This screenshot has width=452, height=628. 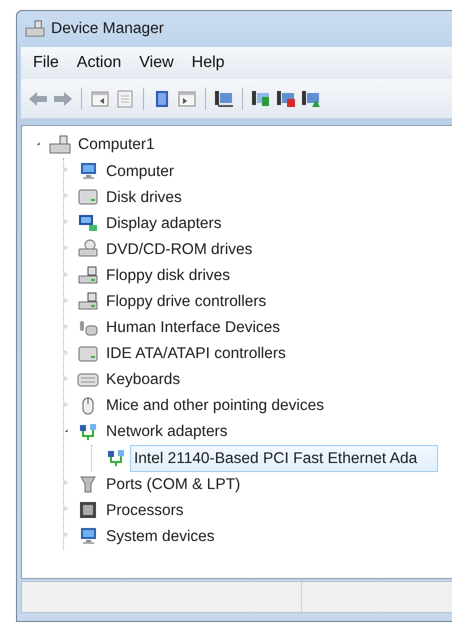 What do you see at coordinates (208, 63) in the screenshot?
I see `menu-item: Help` at bounding box center [208, 63].